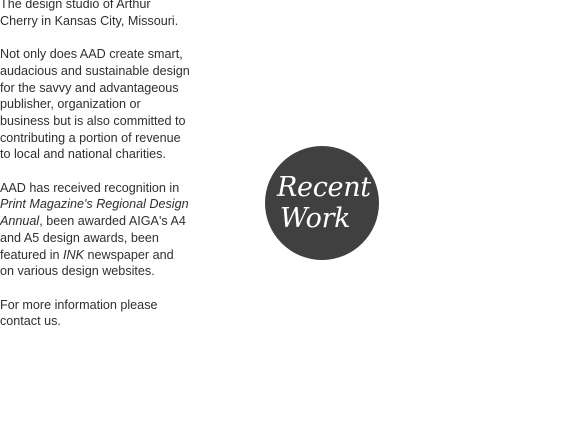 This screenshot has width=578, height=428. Describe the element at coordinates (95, 313) in the screenshot. I see `contact-paragraph: For more information please contact us.` at that location.